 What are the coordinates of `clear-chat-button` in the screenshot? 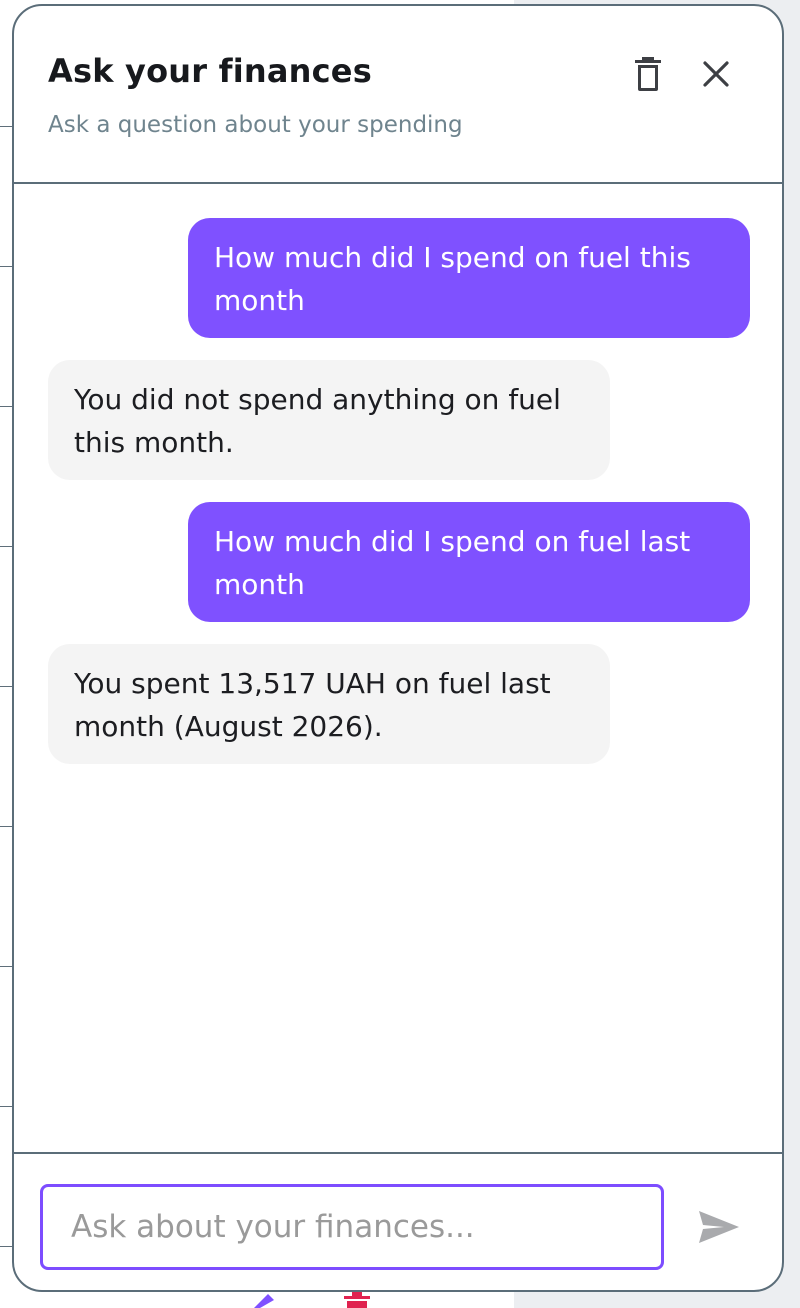 It's located at (648, 74).